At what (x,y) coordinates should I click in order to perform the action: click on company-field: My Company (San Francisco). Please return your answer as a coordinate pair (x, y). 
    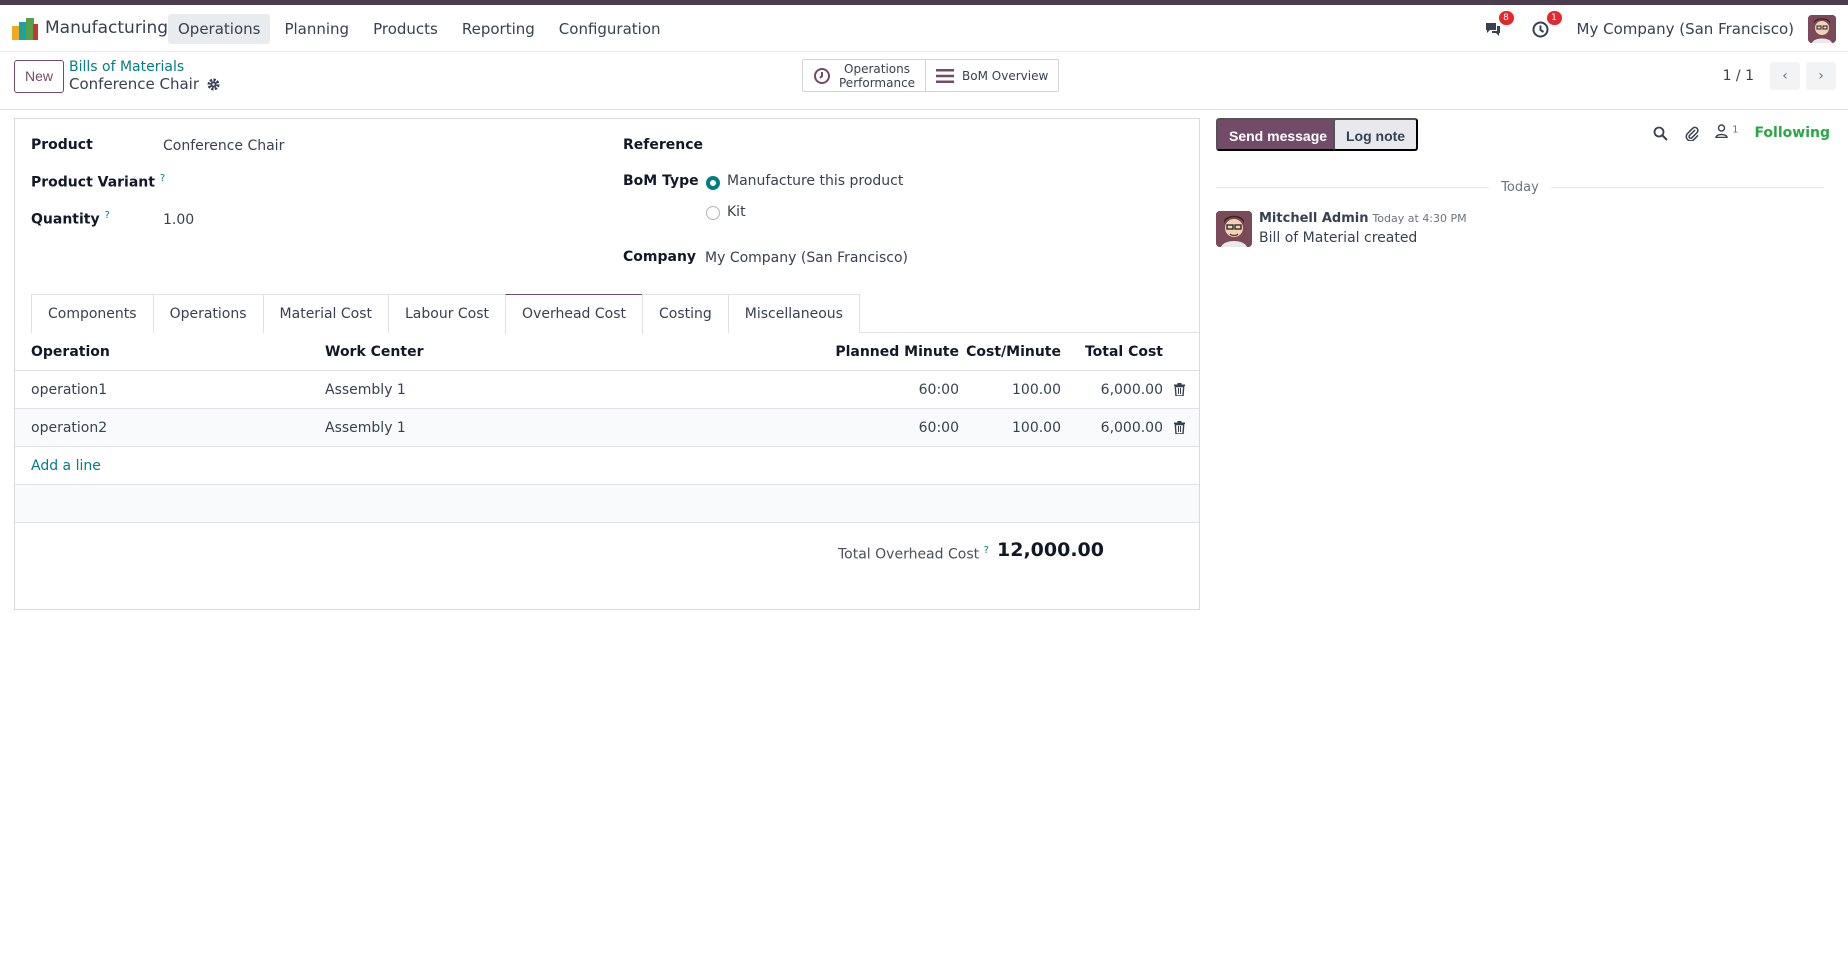
    Looking at the image, I should click on (806, 258).